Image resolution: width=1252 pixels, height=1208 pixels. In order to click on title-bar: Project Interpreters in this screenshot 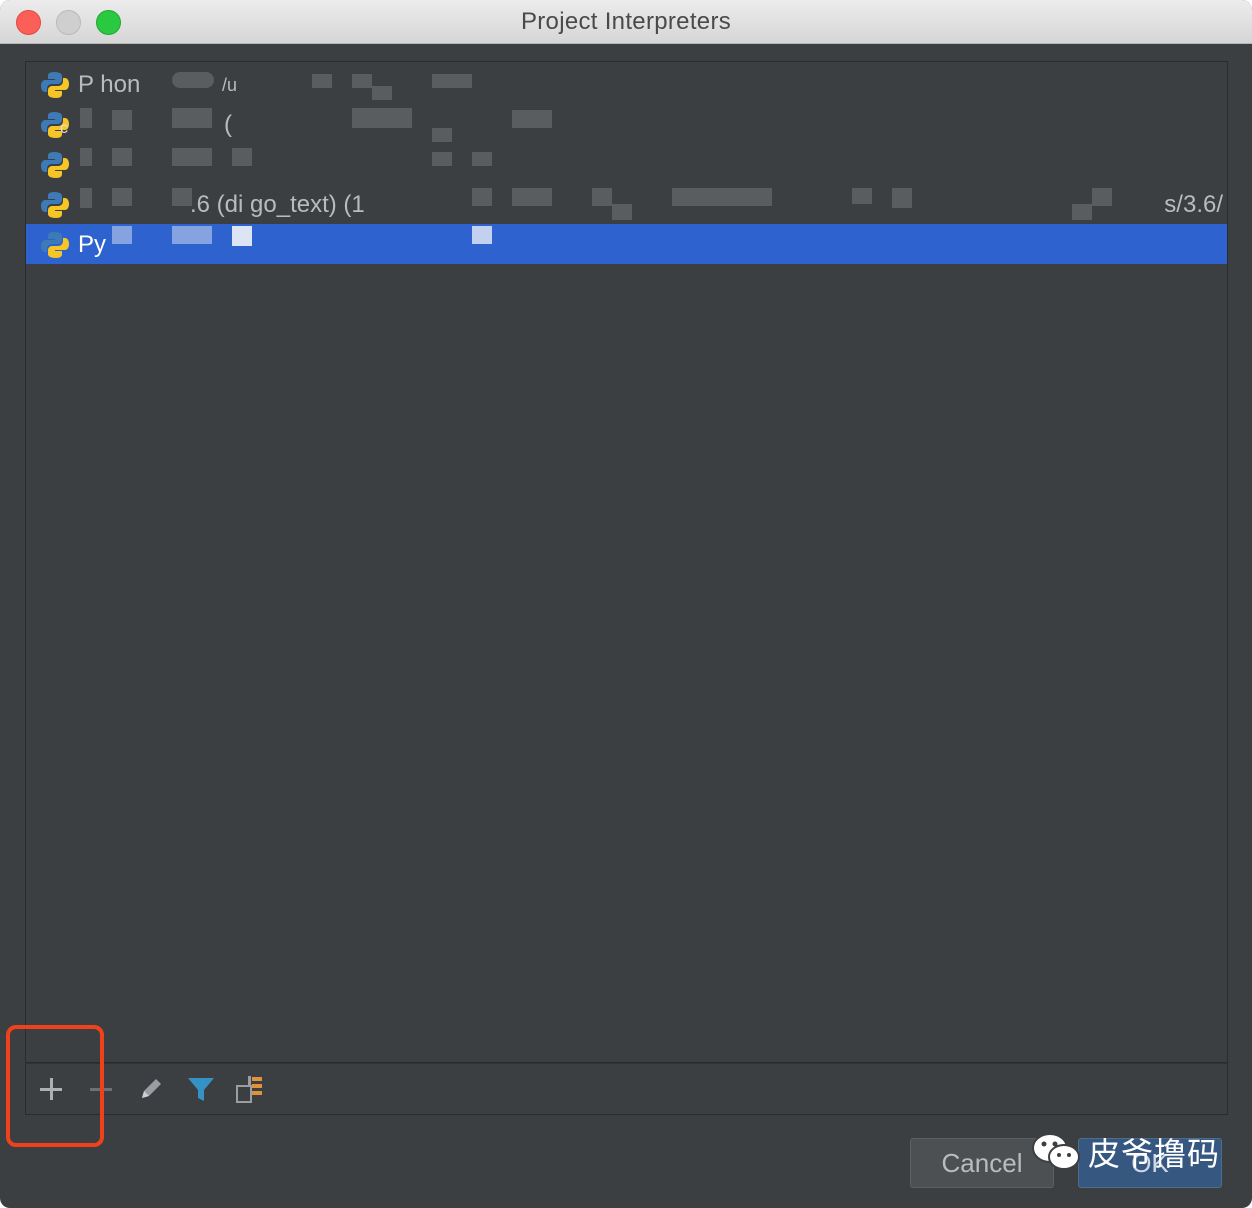, I will do `click(626, 22)`.